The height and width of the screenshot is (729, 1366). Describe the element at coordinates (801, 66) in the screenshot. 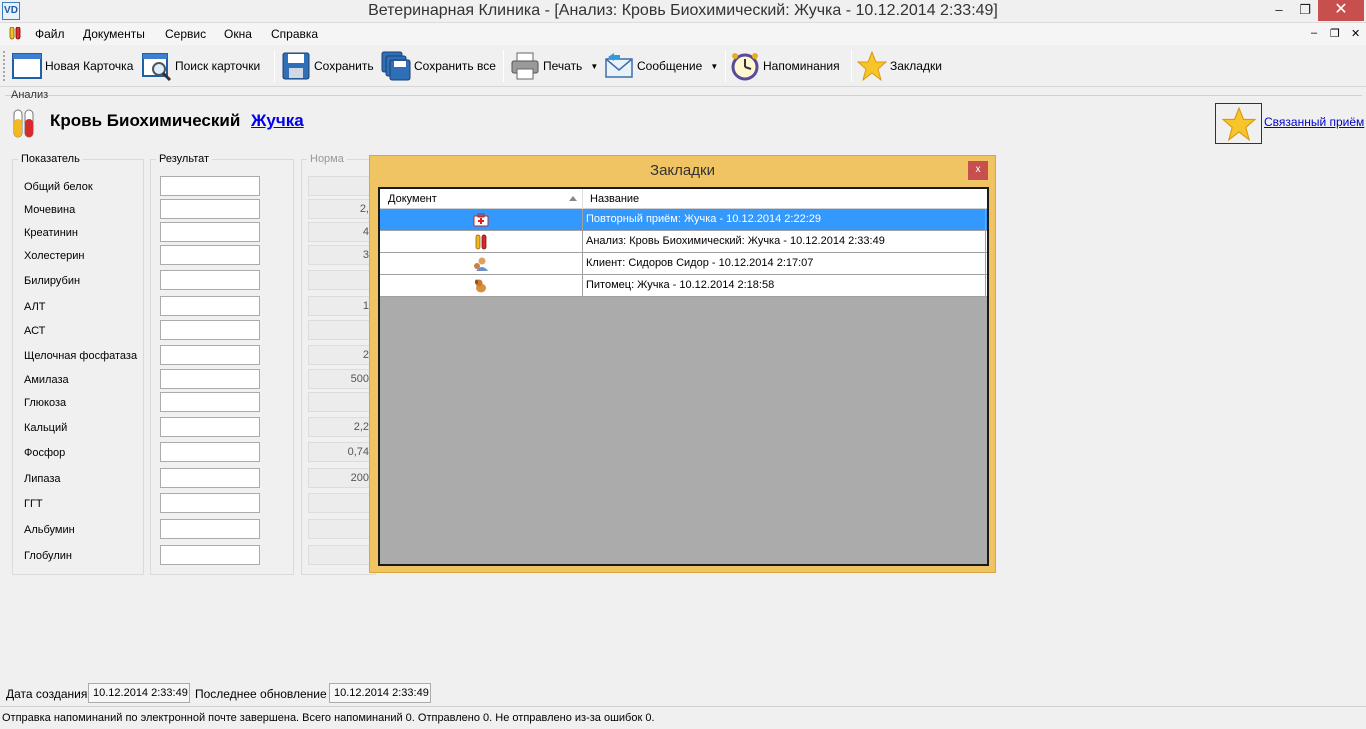

I see `reminders-label: Напоминания` at that location.